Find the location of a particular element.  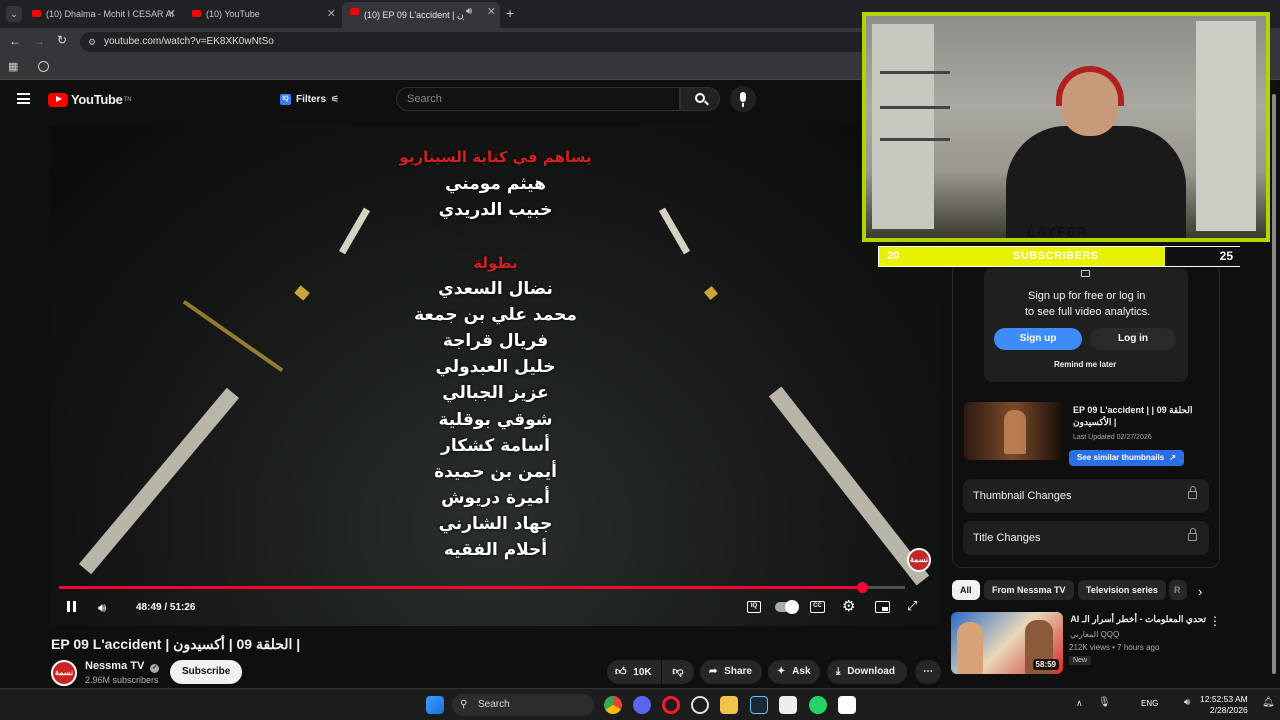

share-button: ➦ Share is located at coordinates (731, 672).